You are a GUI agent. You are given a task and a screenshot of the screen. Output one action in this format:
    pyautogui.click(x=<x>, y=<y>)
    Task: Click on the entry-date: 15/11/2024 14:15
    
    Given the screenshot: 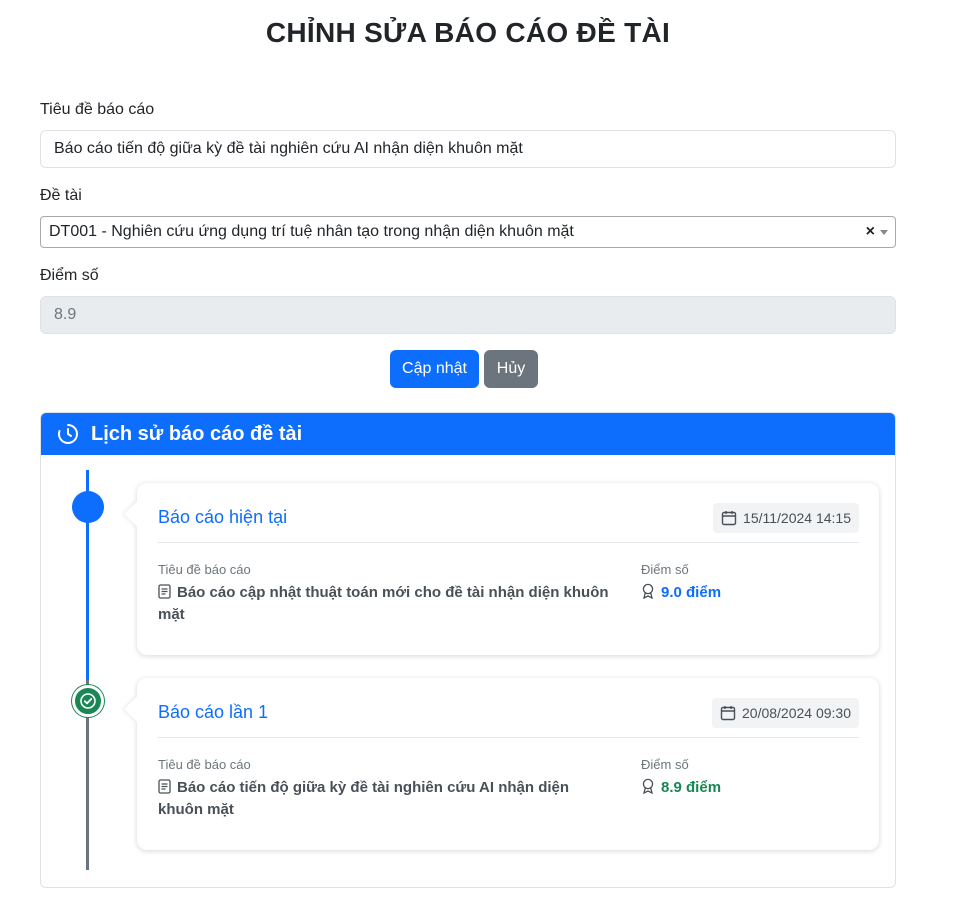 What is the action you would take?
    pyautogui.click(x=797, y=518)
    